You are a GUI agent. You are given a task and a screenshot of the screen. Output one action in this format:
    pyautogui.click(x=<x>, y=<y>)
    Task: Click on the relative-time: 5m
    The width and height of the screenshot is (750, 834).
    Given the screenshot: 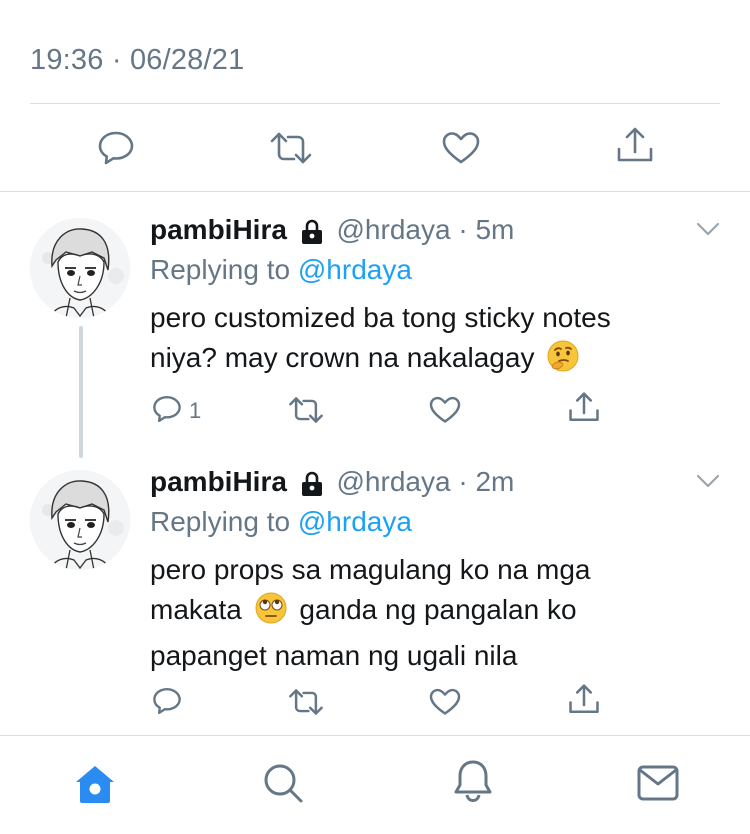 What is the action you would take?
    pyautogui.click(x=494, y=229)
    